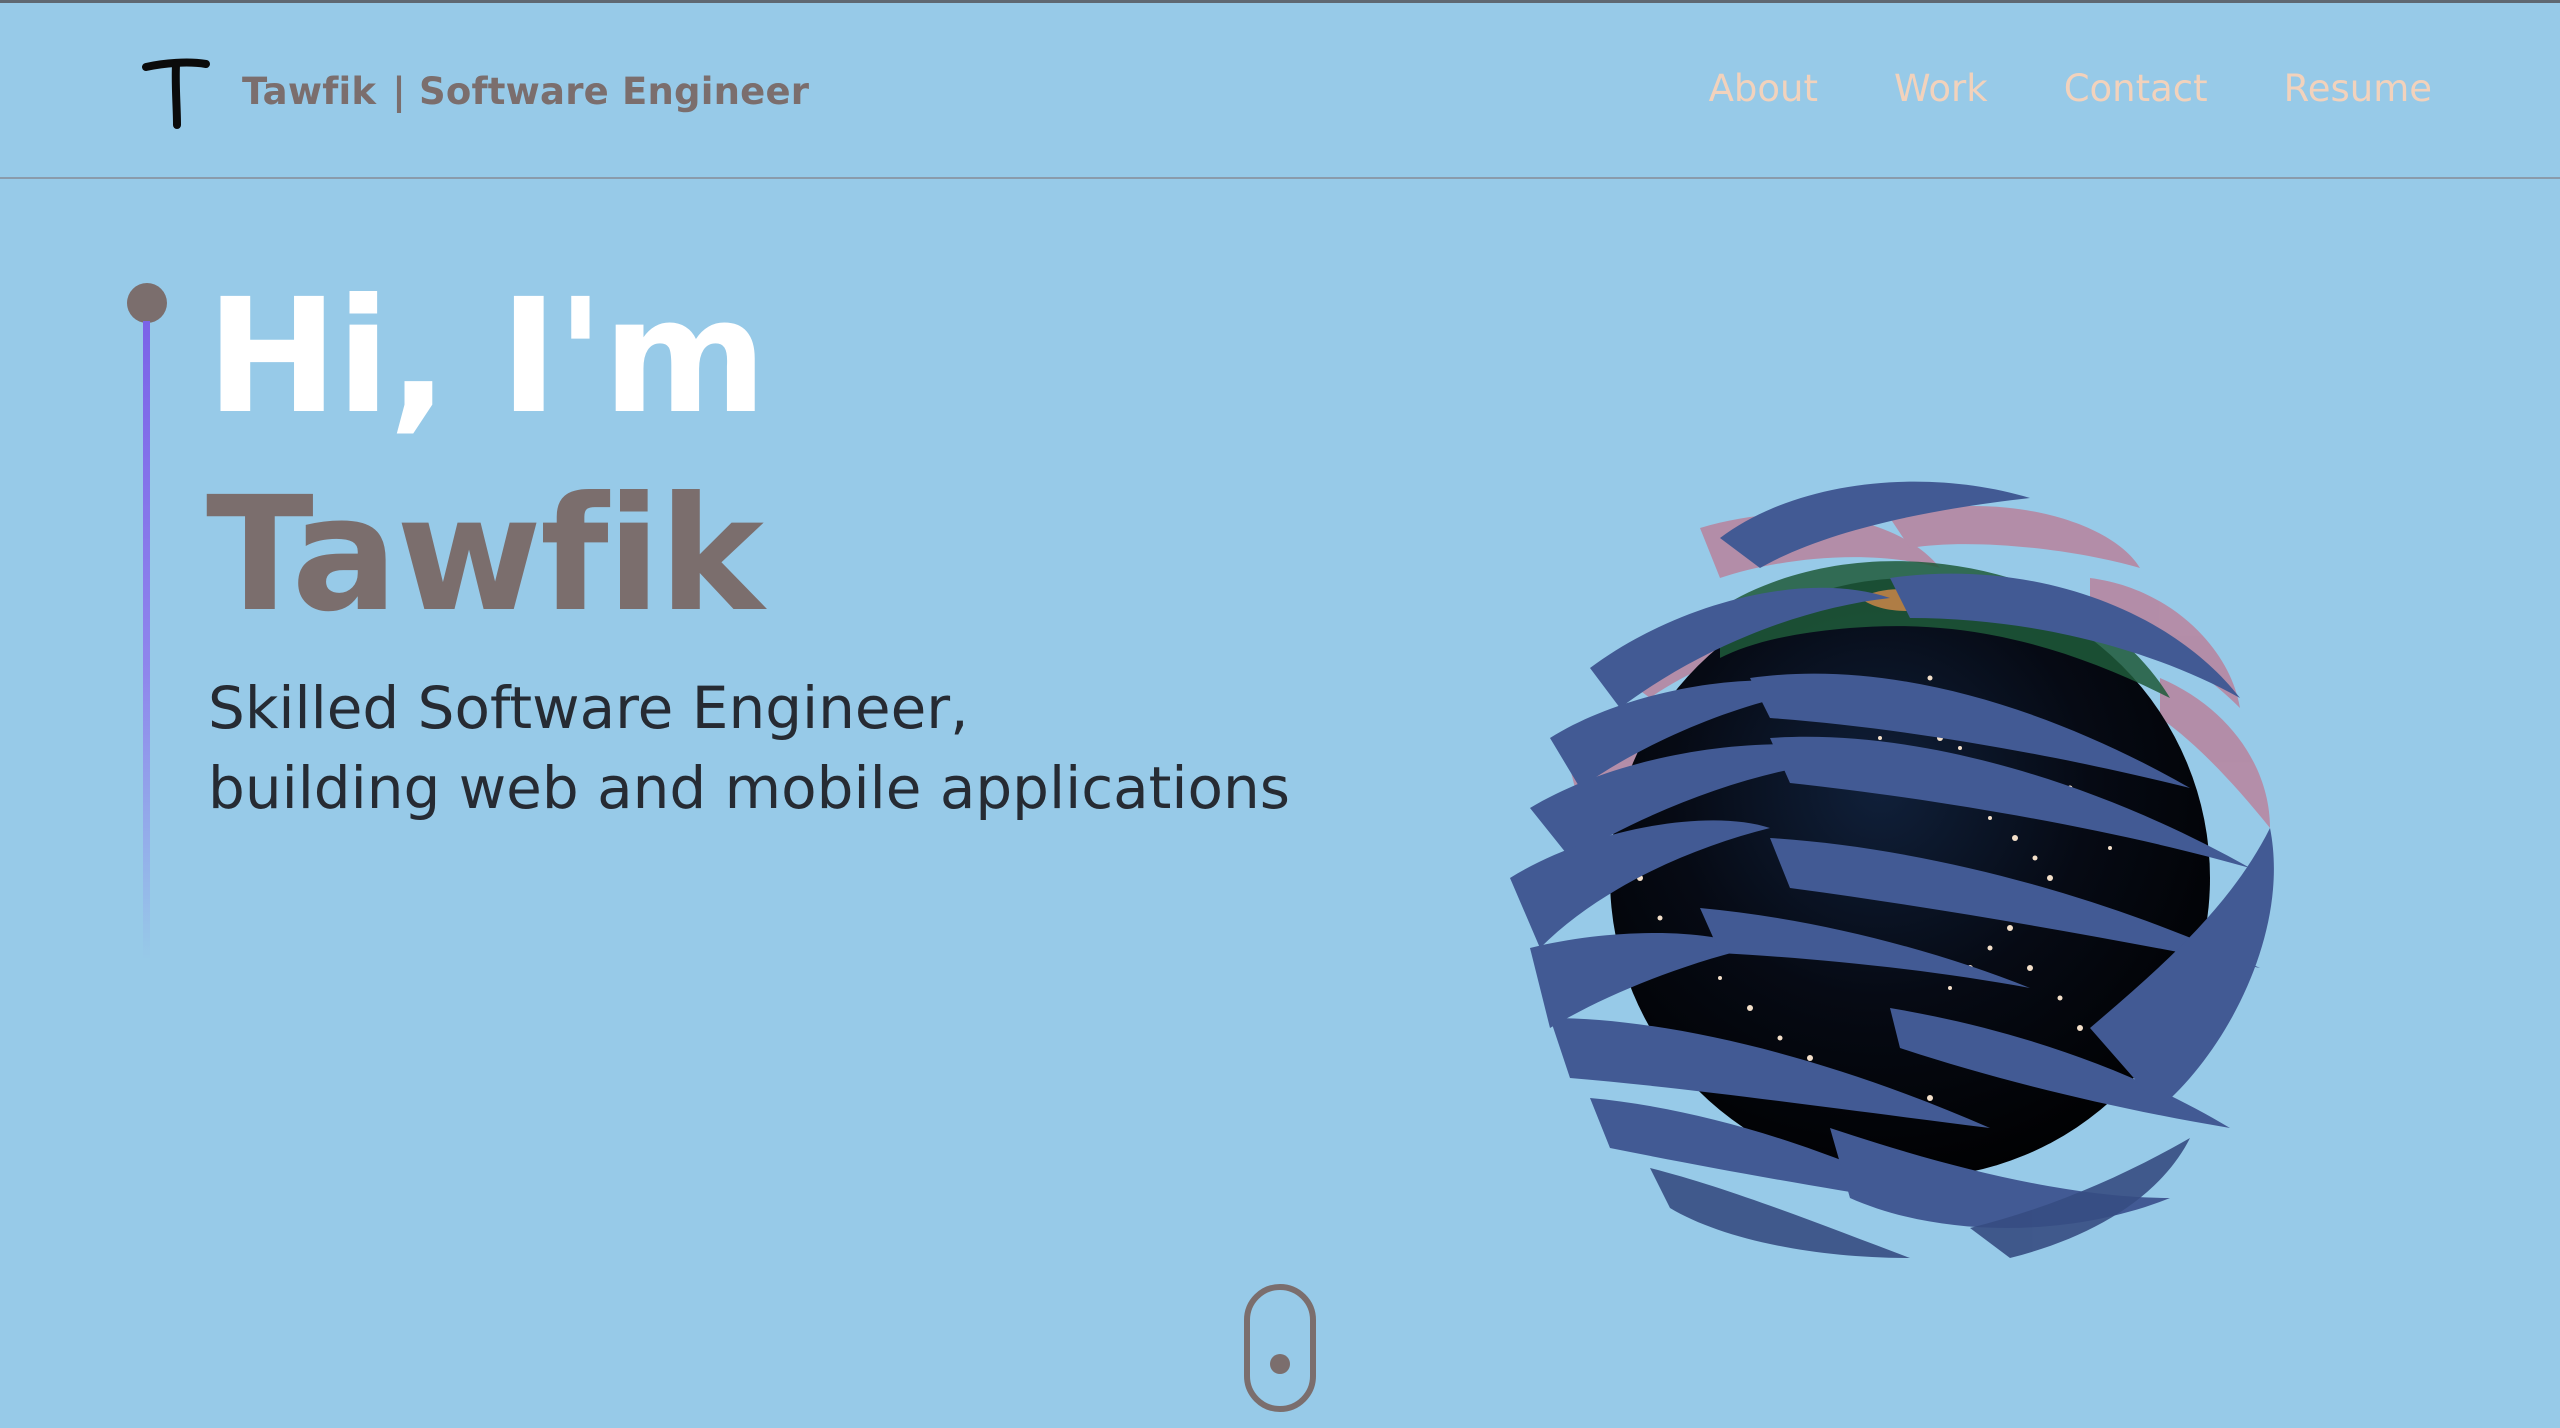  I want to click on nav-contact-link: Contact, so click(2136, 88).